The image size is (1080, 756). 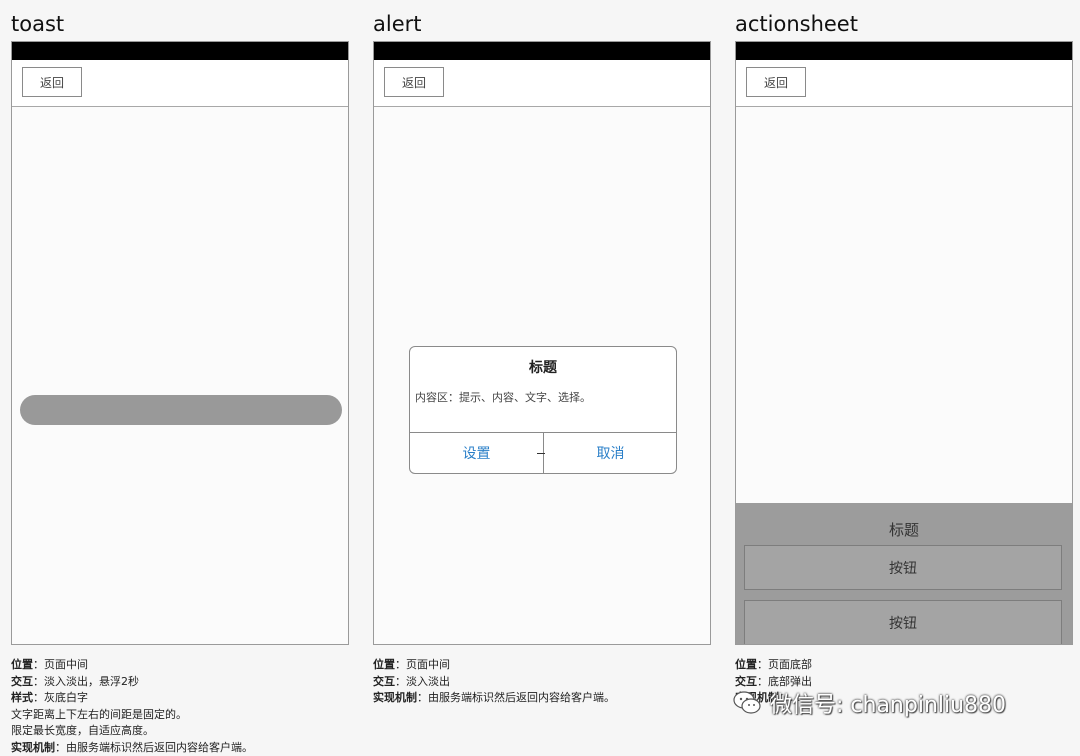 What do you see at coordinates (37, 24) in the screenshot?
I see `panel-title-toast: toast` at bounding box center [37, 24].